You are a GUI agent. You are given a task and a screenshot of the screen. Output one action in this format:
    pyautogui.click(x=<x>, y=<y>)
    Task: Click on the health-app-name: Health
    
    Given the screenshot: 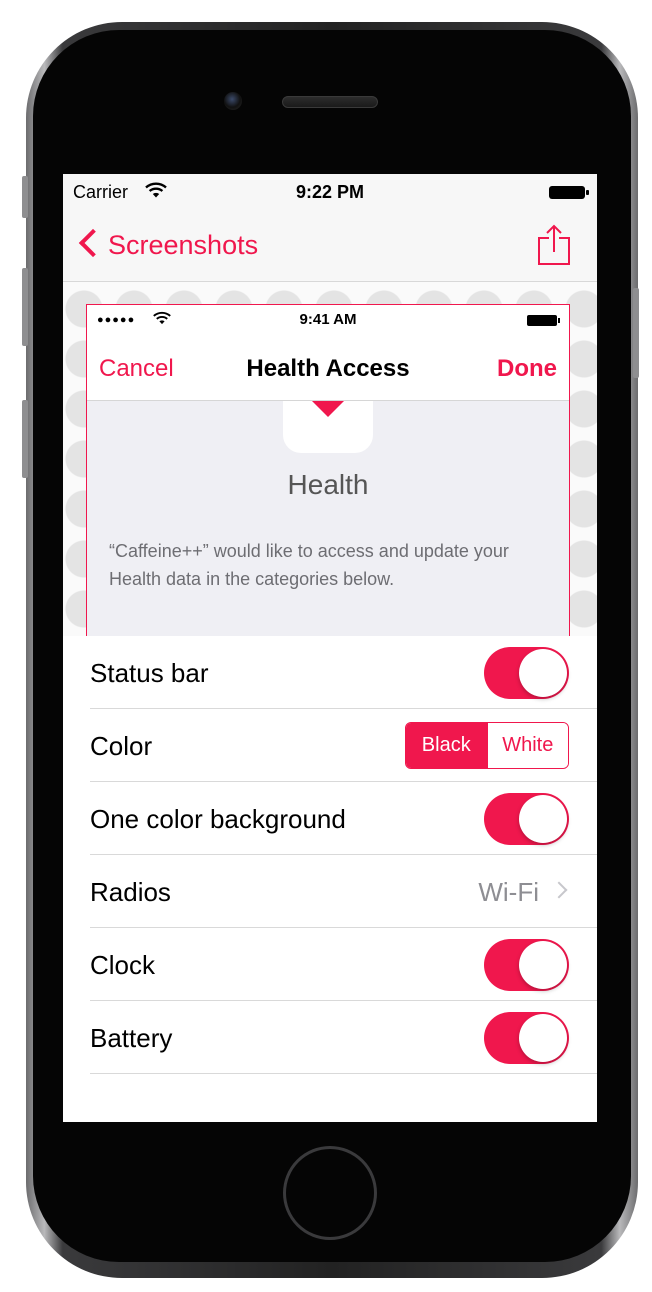 What is the action you would take?
    pyautogui.click(x=328, y=484)
    